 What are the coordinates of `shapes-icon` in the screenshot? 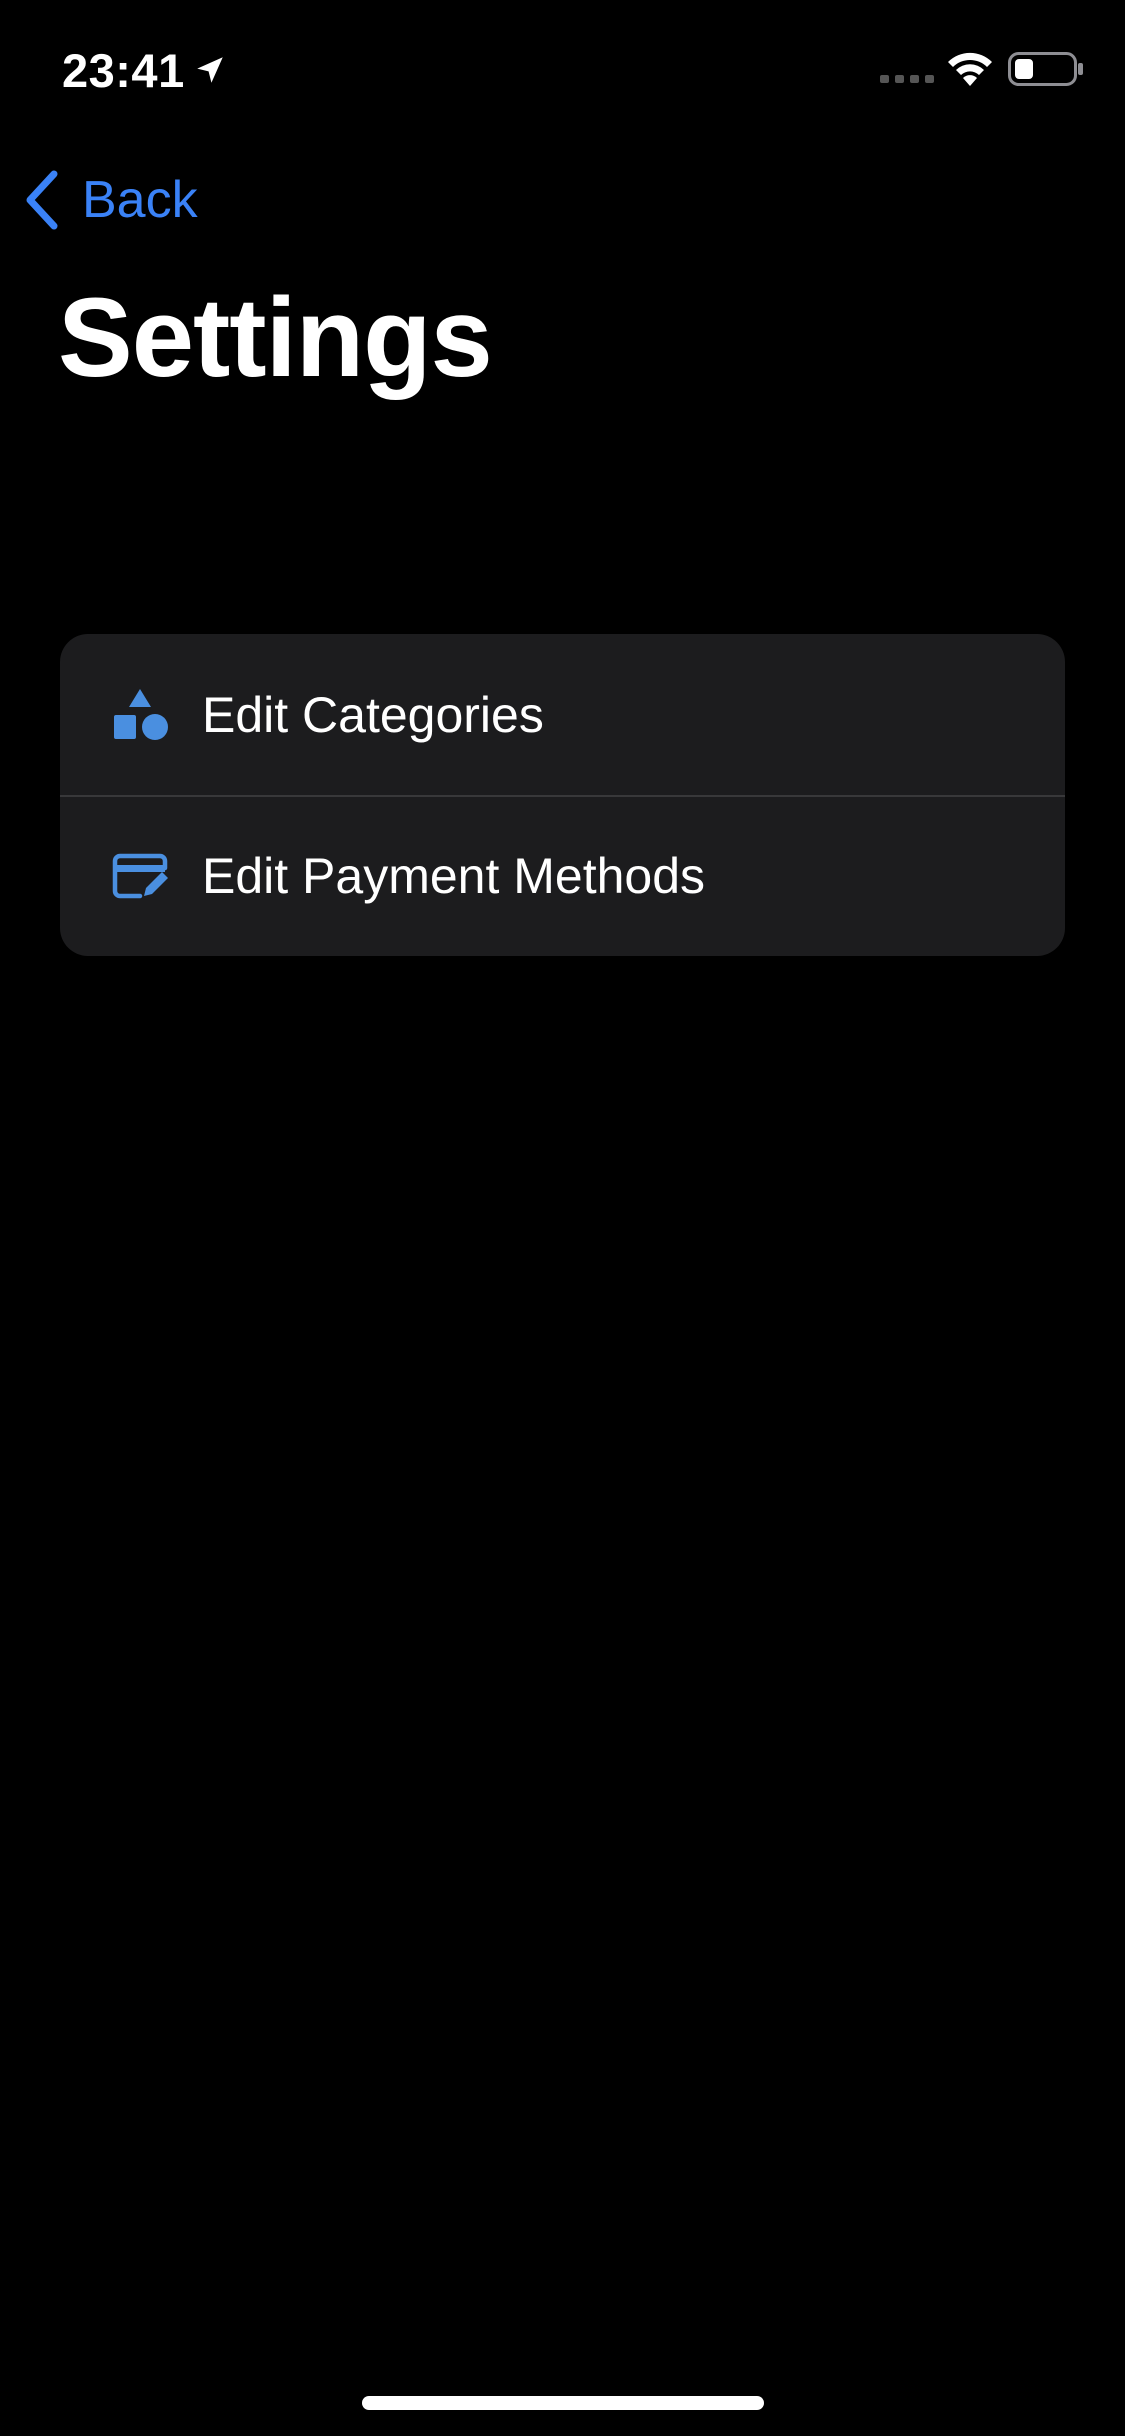 It's located at (141, 714).